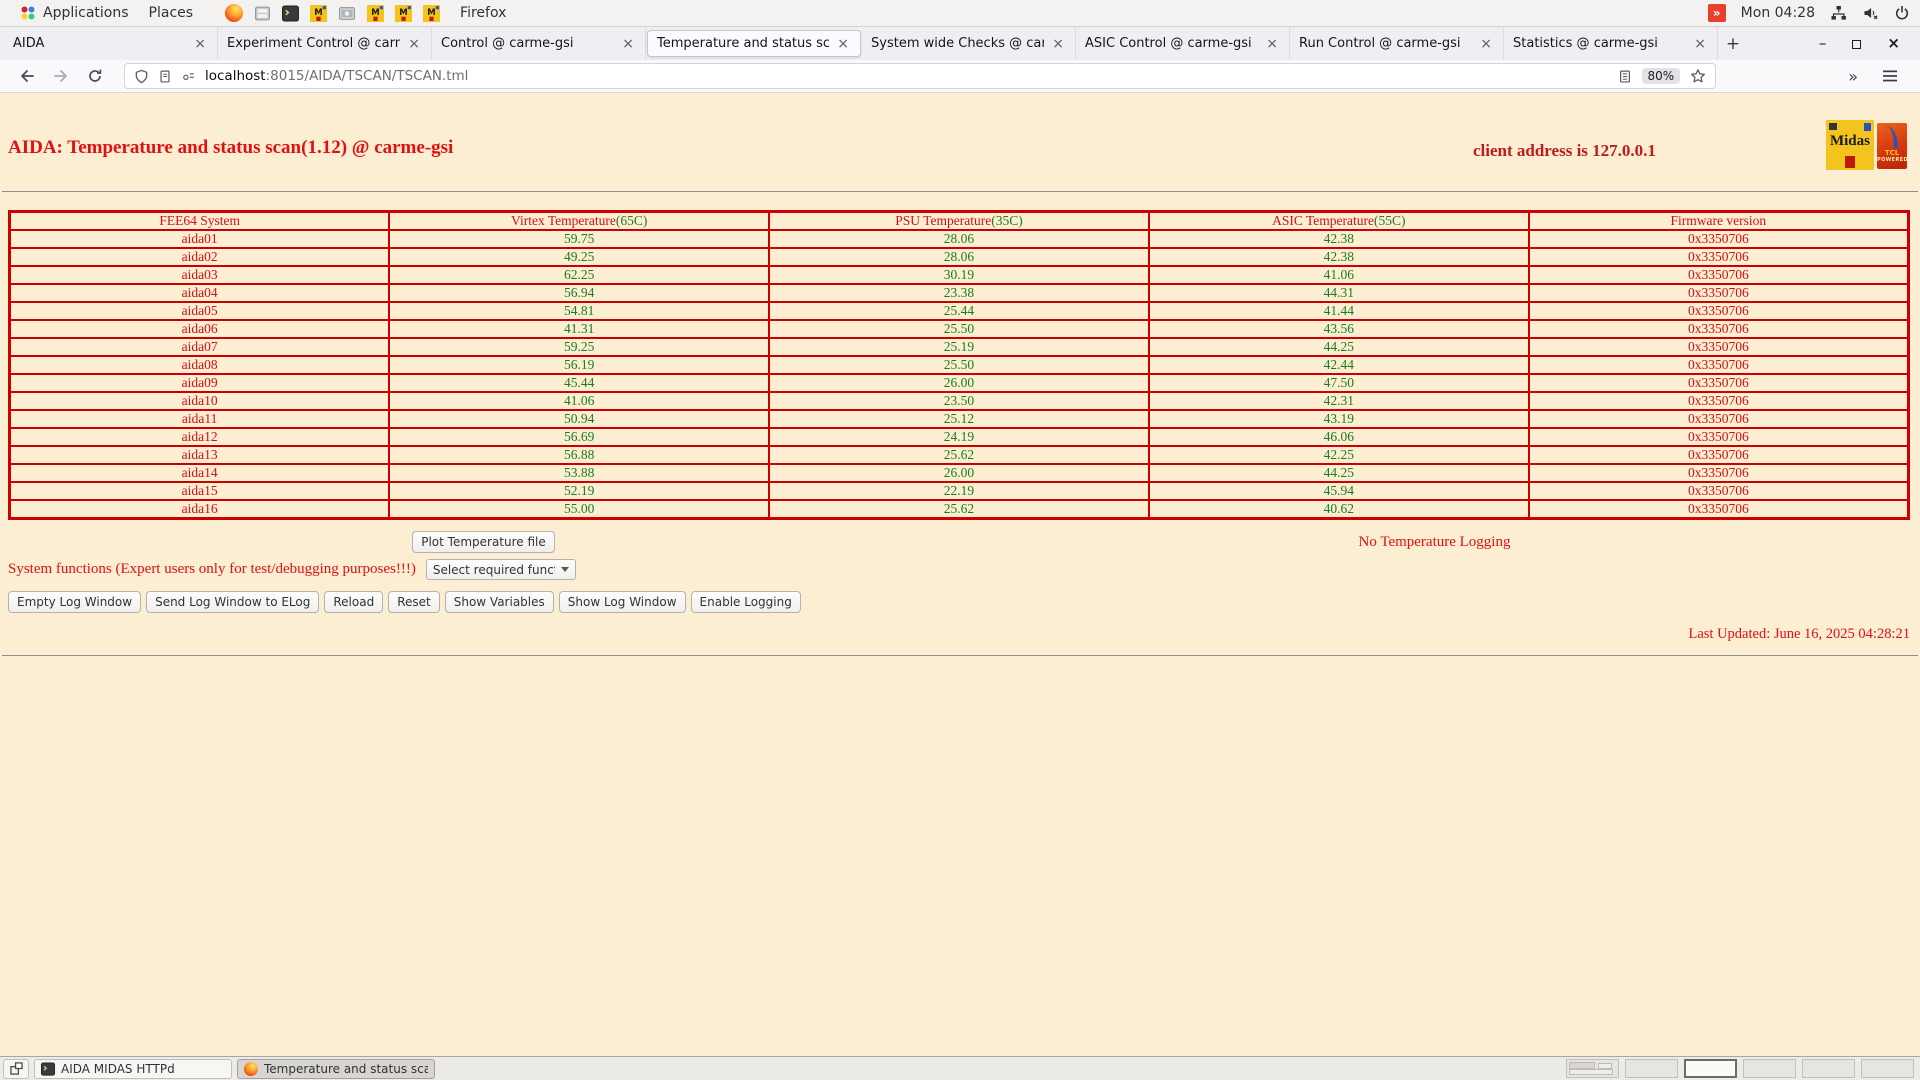 The image size is (1920, 1080). Describe the element at coordinates (959, 491) in the screenshot. I see `table-row: aida15 52.19 22.19 45.94 0x3350706` at that location.